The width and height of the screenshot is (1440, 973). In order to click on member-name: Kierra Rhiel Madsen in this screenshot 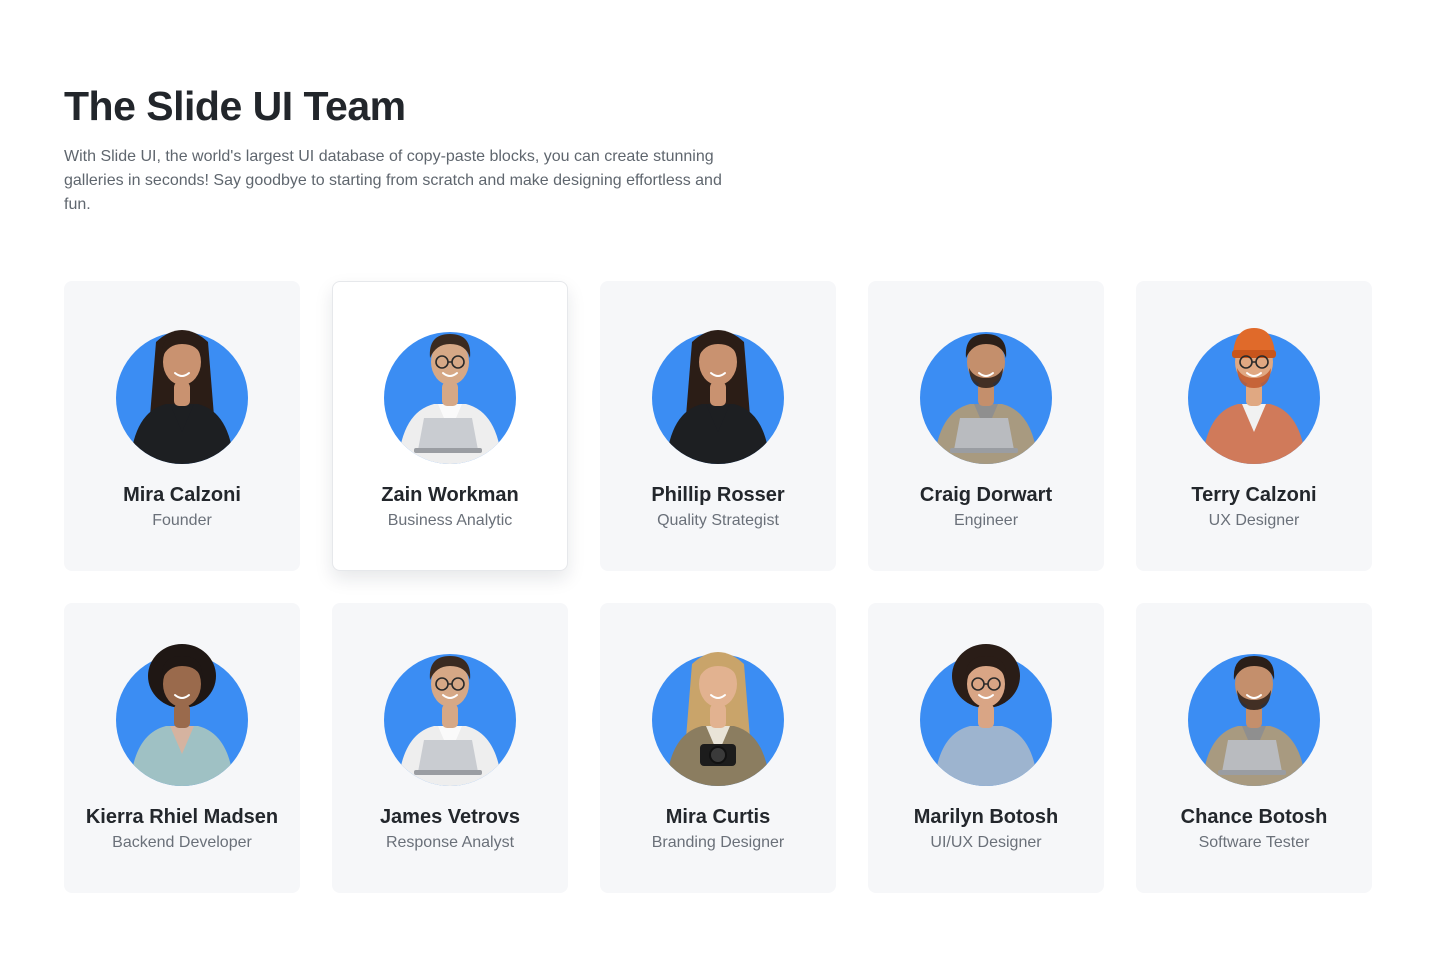, I will do `click(182, 817)`.